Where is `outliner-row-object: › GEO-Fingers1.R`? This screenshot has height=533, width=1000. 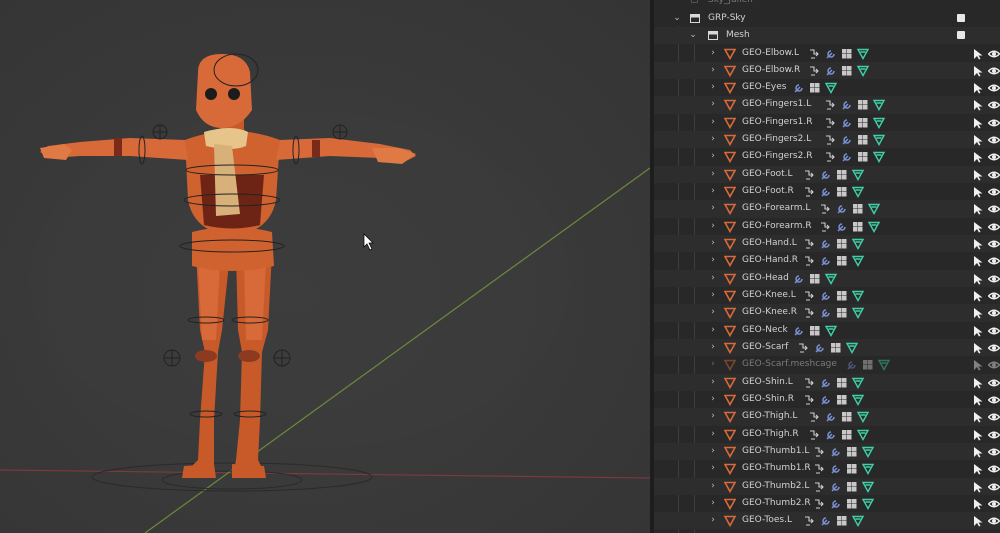
outliner-row-object: › GEO-Fingers1.R is located at coordinates (827, 122).